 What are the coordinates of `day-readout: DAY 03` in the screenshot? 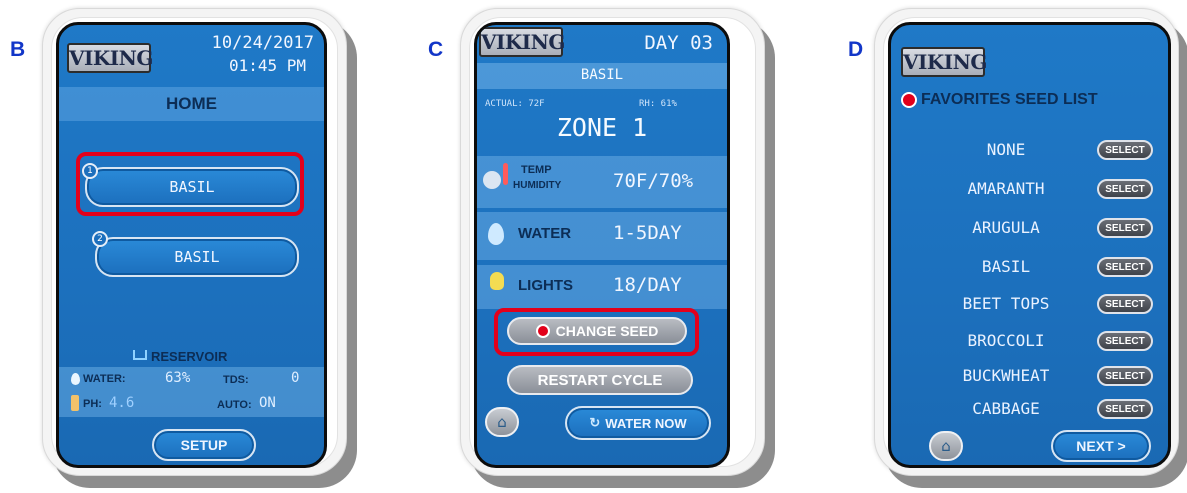 It's located at (678, 43).